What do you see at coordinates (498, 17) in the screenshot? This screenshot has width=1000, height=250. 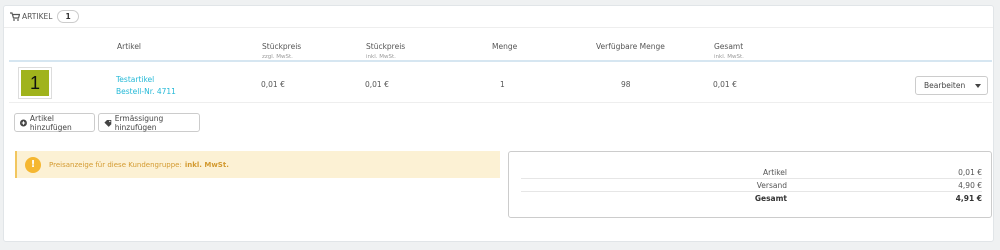 I see `panel-heading: Artikel 1` at bounding box center [498, 17].